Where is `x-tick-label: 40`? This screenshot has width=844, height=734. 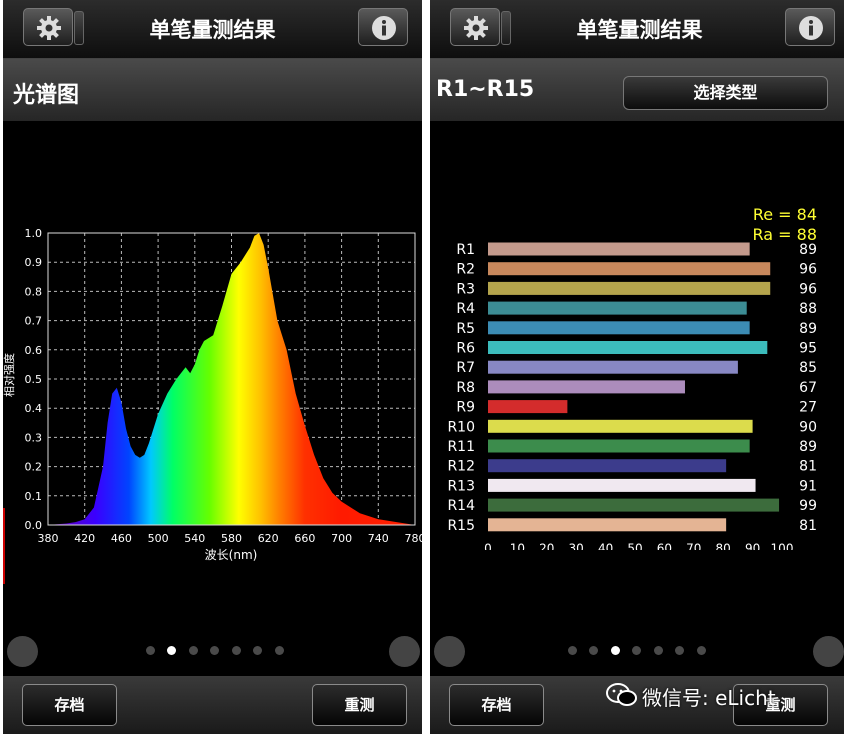 x-tick-label: 40 is located at coordinates (605, 546).